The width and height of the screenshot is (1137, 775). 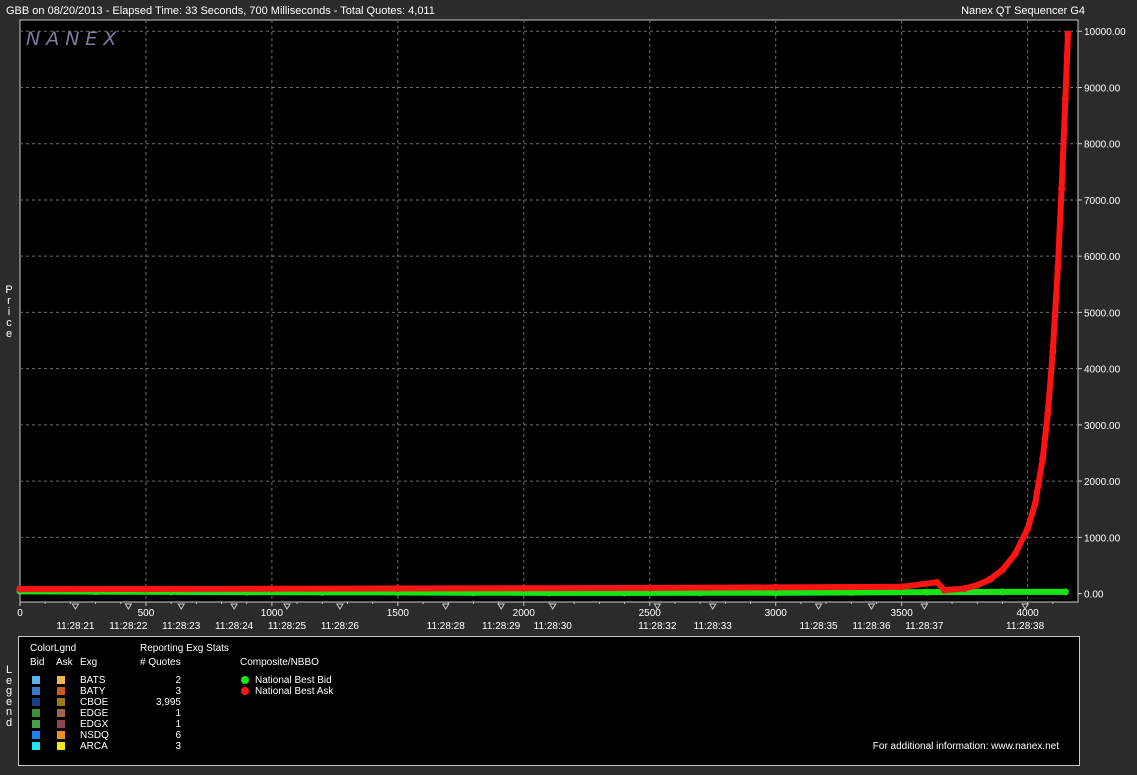 What do you see at coordinates (818, 626) in the screenshot?
I see `time-label: 11:28:35` at bounding box center [818, 626].